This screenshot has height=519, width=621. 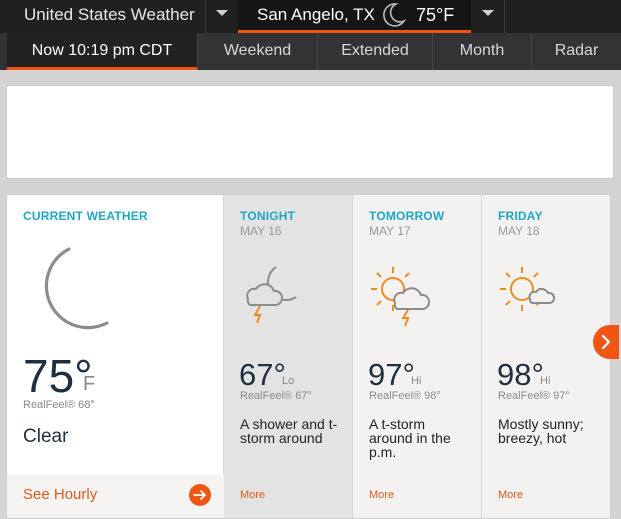 What do you see at coordinates (541, 431) in the screenshot?
I see `forecast-description: Mostly sunny; breezy, hot` at bounding box center [541, 431].